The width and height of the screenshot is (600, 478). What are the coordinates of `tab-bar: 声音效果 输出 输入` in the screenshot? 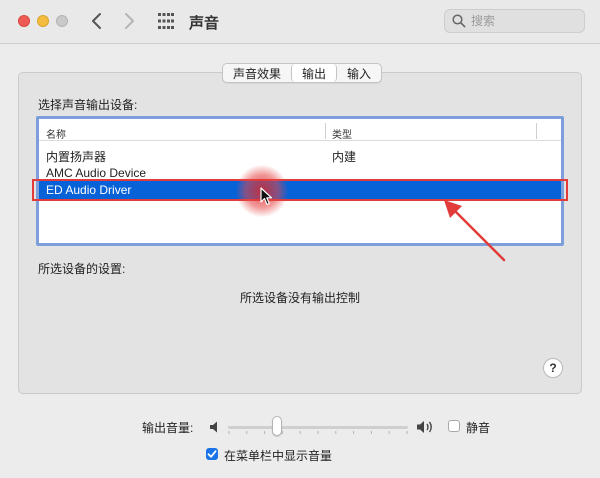 It's located at (302, 73).